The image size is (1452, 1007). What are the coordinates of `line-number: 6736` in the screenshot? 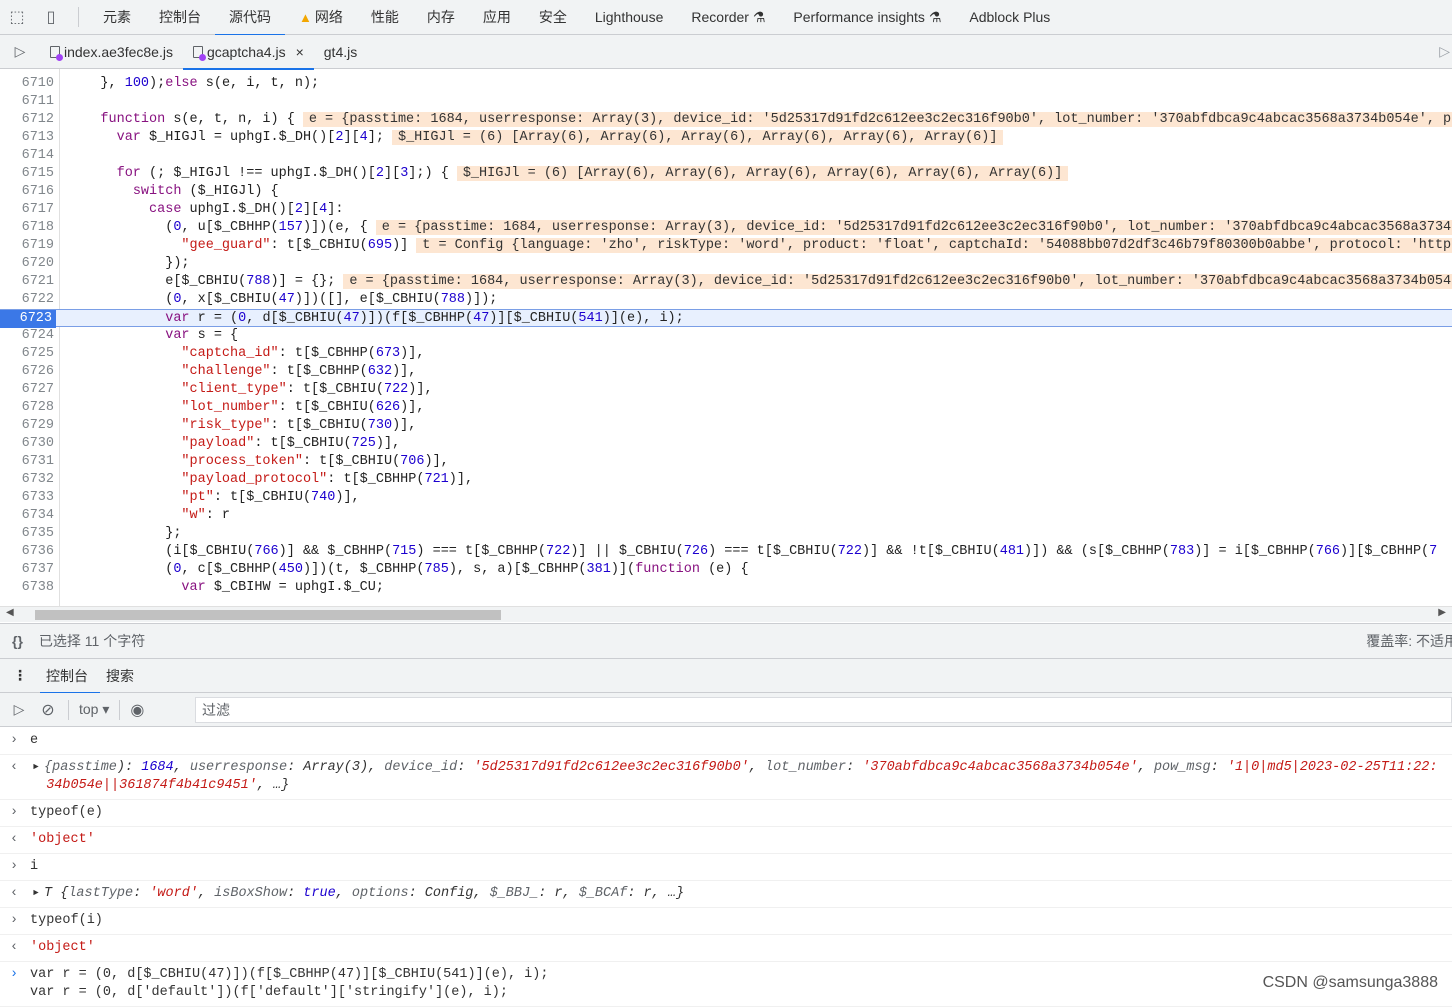 It's located at (27, 552).